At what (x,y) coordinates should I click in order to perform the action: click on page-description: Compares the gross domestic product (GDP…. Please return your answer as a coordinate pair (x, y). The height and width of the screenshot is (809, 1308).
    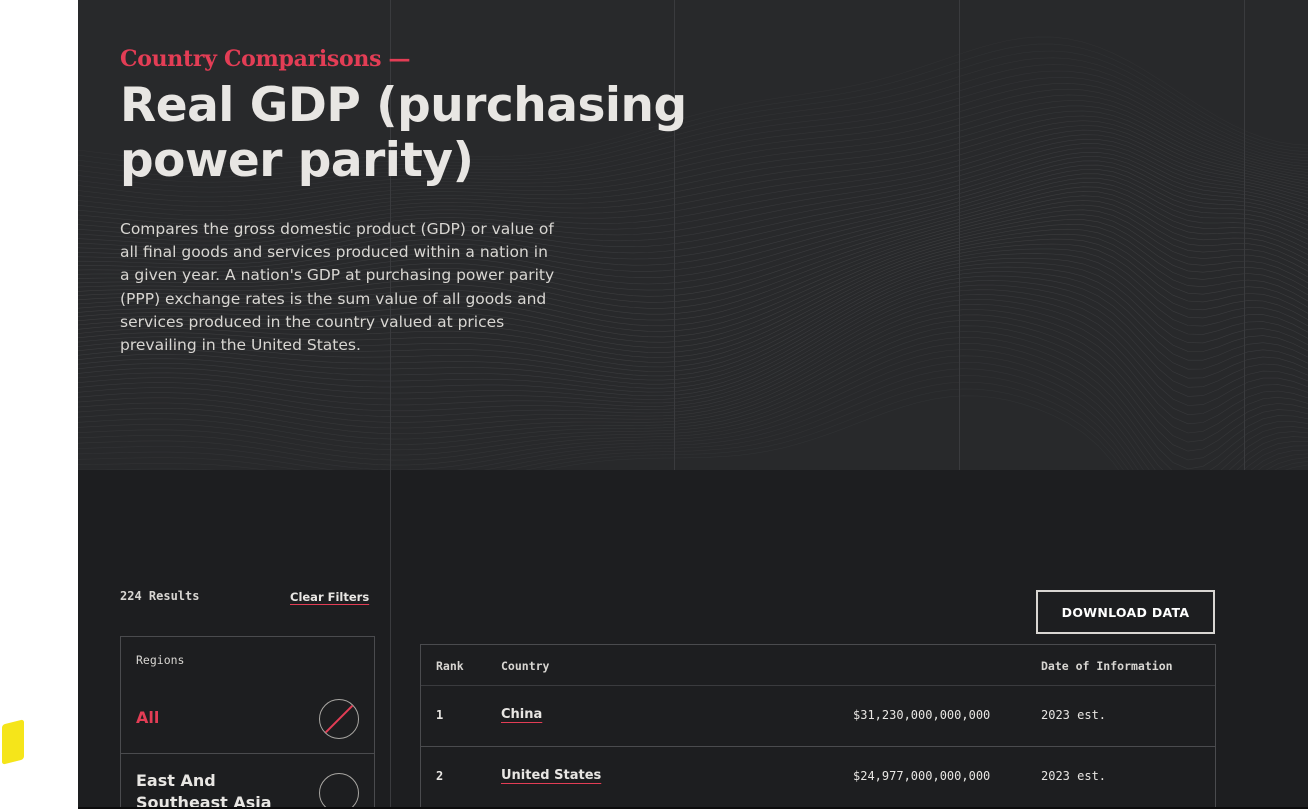
    Looking at the image, I should click on (337, 287).